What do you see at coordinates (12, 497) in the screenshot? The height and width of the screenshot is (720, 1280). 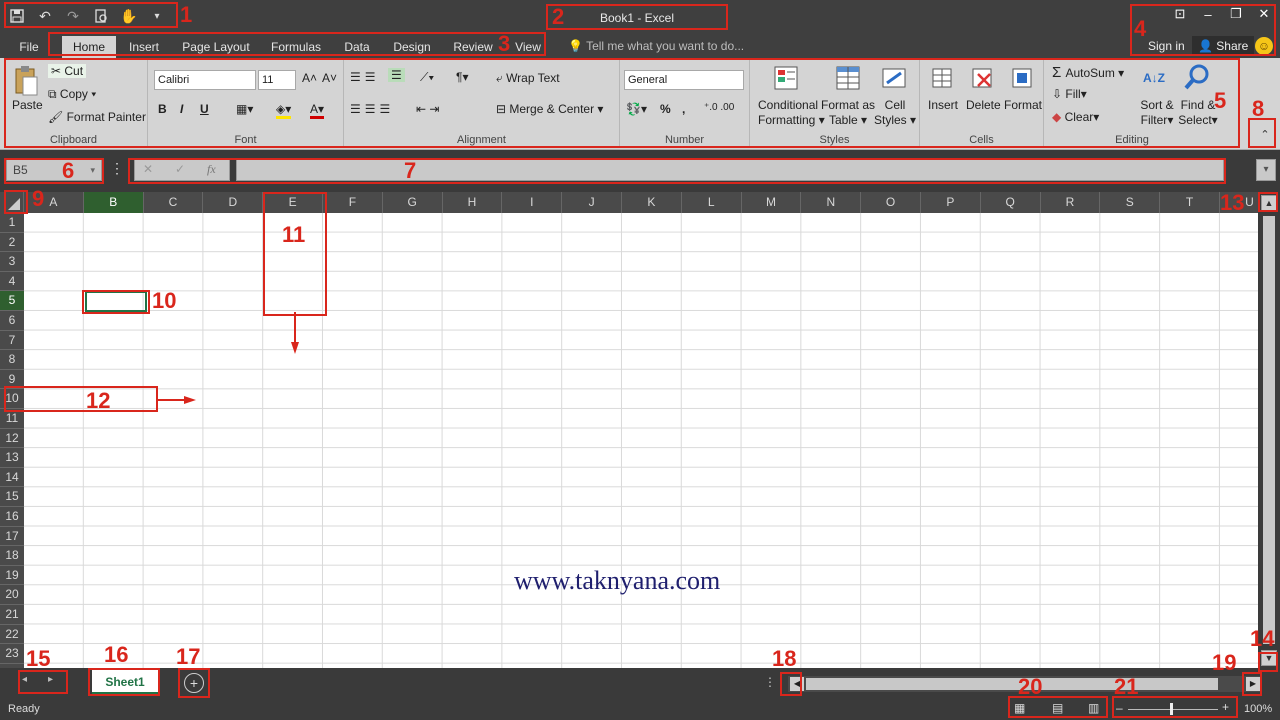 I see `row-header: 15` at bounding box center [12, 497].